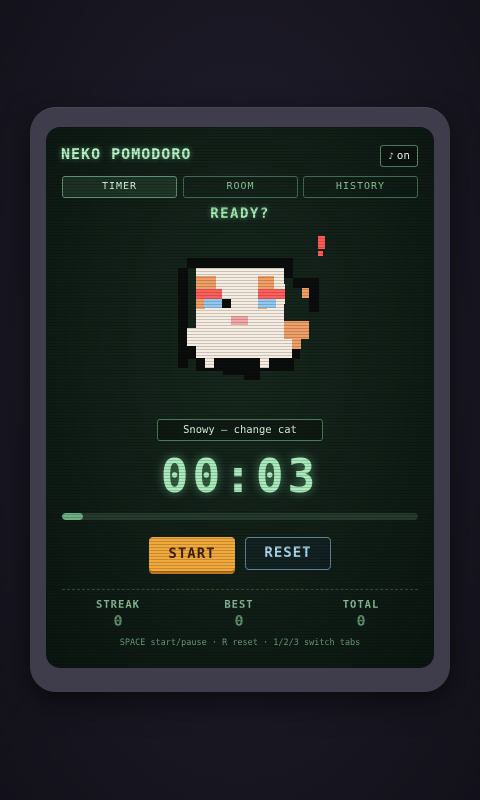 Image resolution: width=480 pixels, height=800 pixels. What do you see at coordinates (118, 621) in the screenshot?
I see `stat-streak-value: 0` at bounding box center [118, 621].